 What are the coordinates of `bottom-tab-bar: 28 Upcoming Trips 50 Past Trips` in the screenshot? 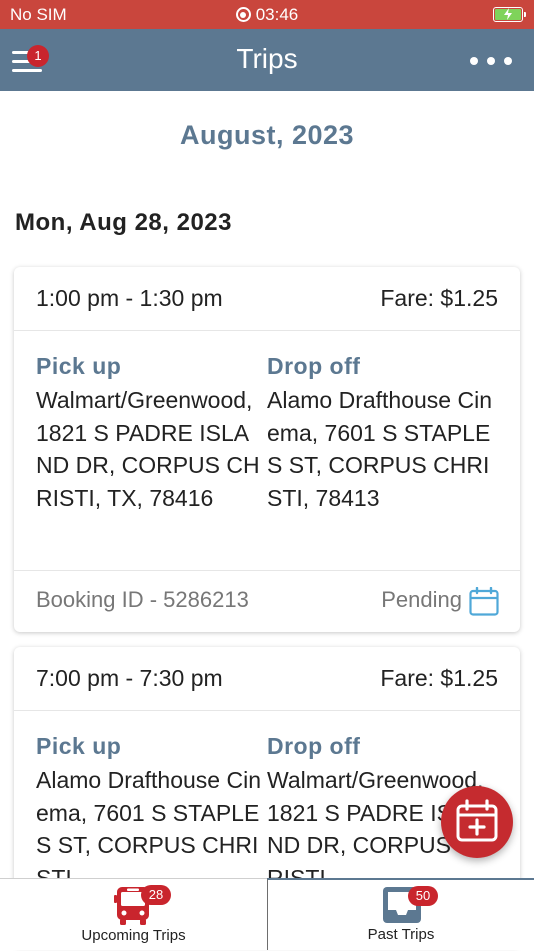 It's located at (267, 914).